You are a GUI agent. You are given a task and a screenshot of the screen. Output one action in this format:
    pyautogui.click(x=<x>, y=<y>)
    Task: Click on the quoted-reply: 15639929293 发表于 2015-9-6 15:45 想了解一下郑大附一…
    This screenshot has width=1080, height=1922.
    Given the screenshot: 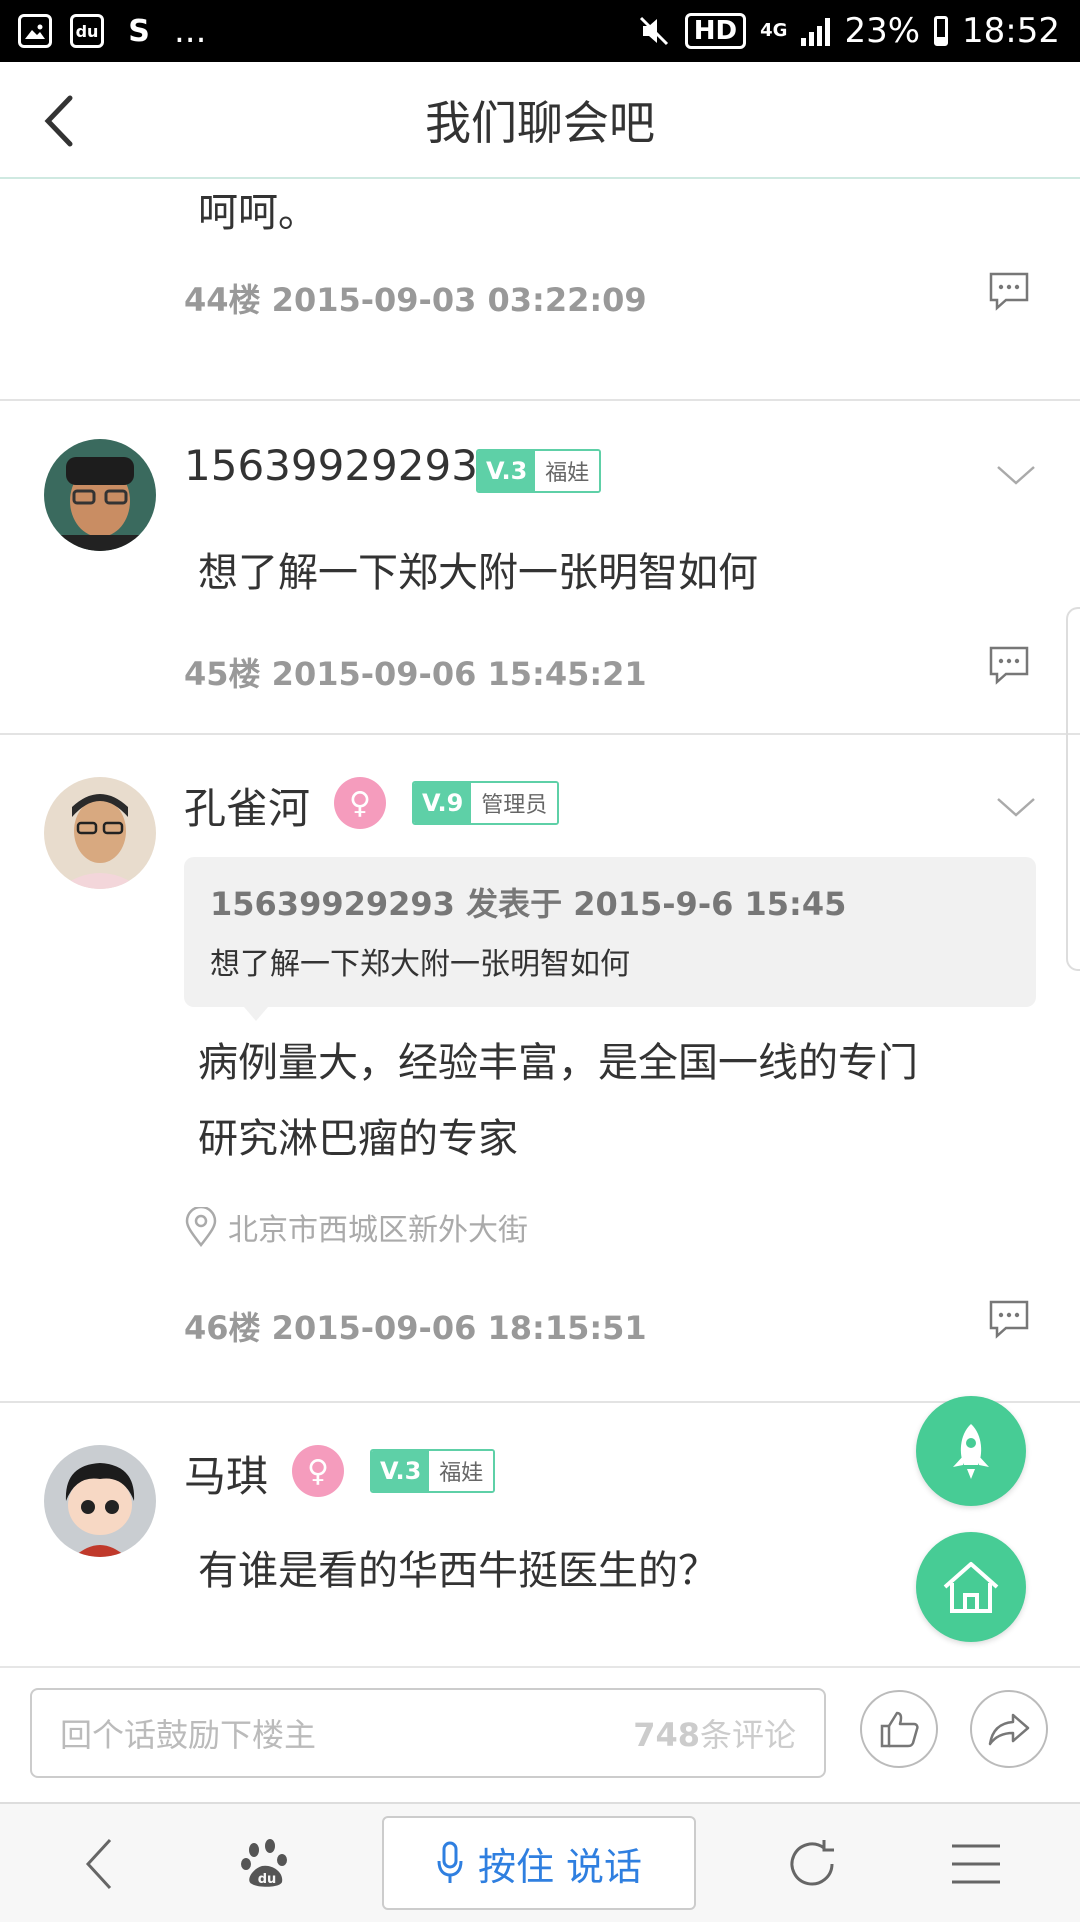 What is the action you would take?
    pyautogui.click(x=610, y=939)
    